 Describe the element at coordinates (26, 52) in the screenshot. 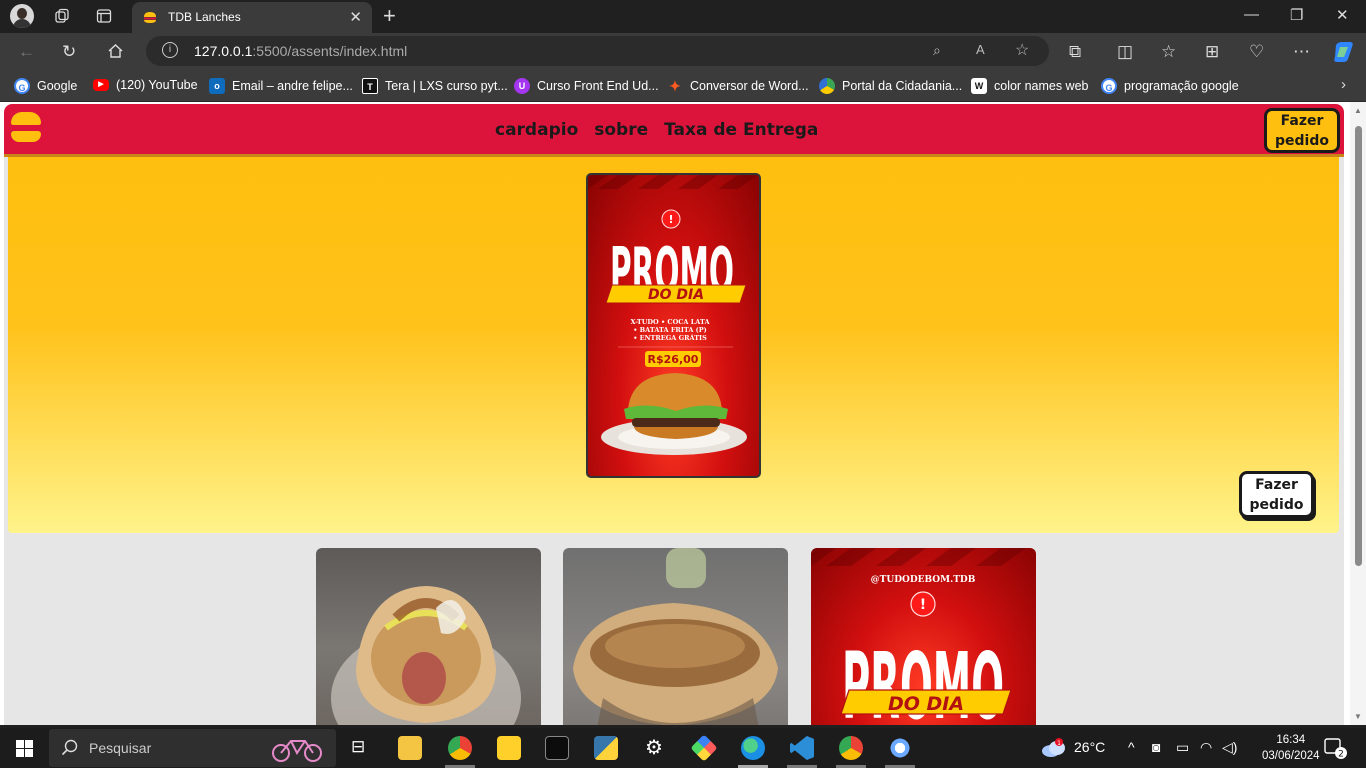

I see `back-icon: ←` at that location.